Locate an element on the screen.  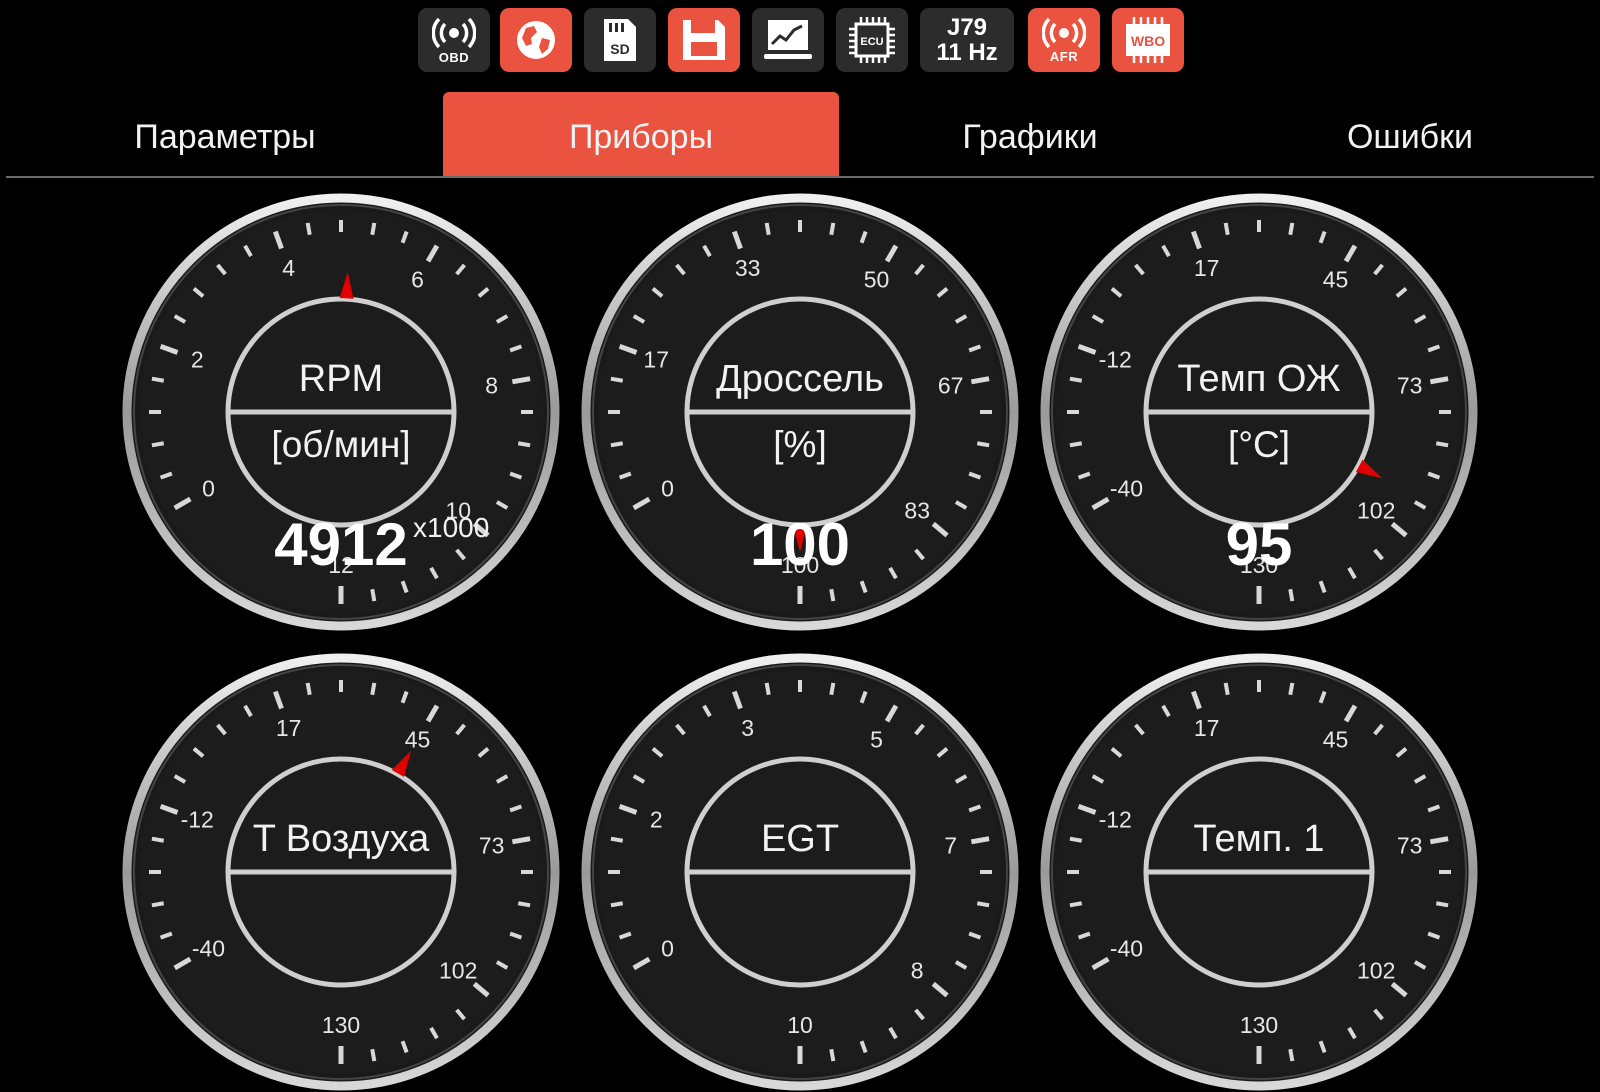
gauge-temp-1: -40 -12 17 45 73 102 130 Темп. 1 is located at coordinates (1259, 872).